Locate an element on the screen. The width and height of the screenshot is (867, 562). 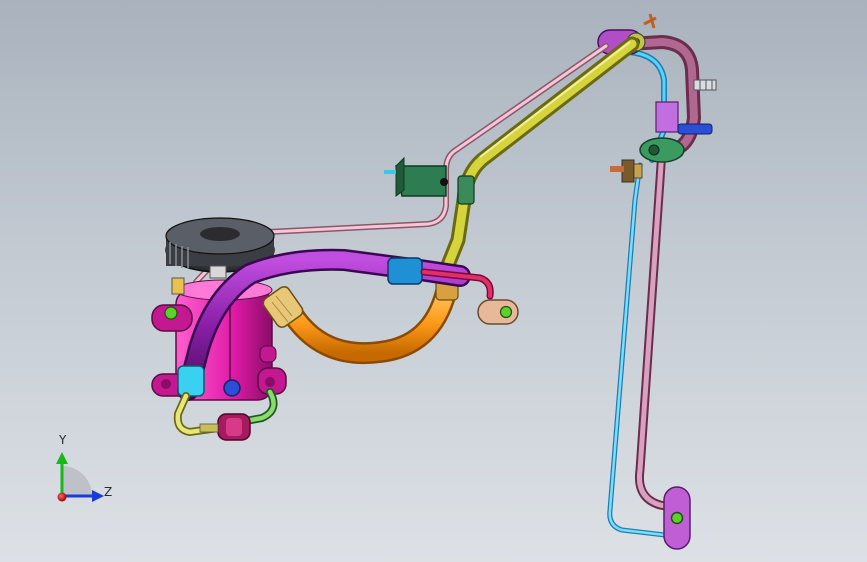
x-axis-point is located at coordinates (62, 497).